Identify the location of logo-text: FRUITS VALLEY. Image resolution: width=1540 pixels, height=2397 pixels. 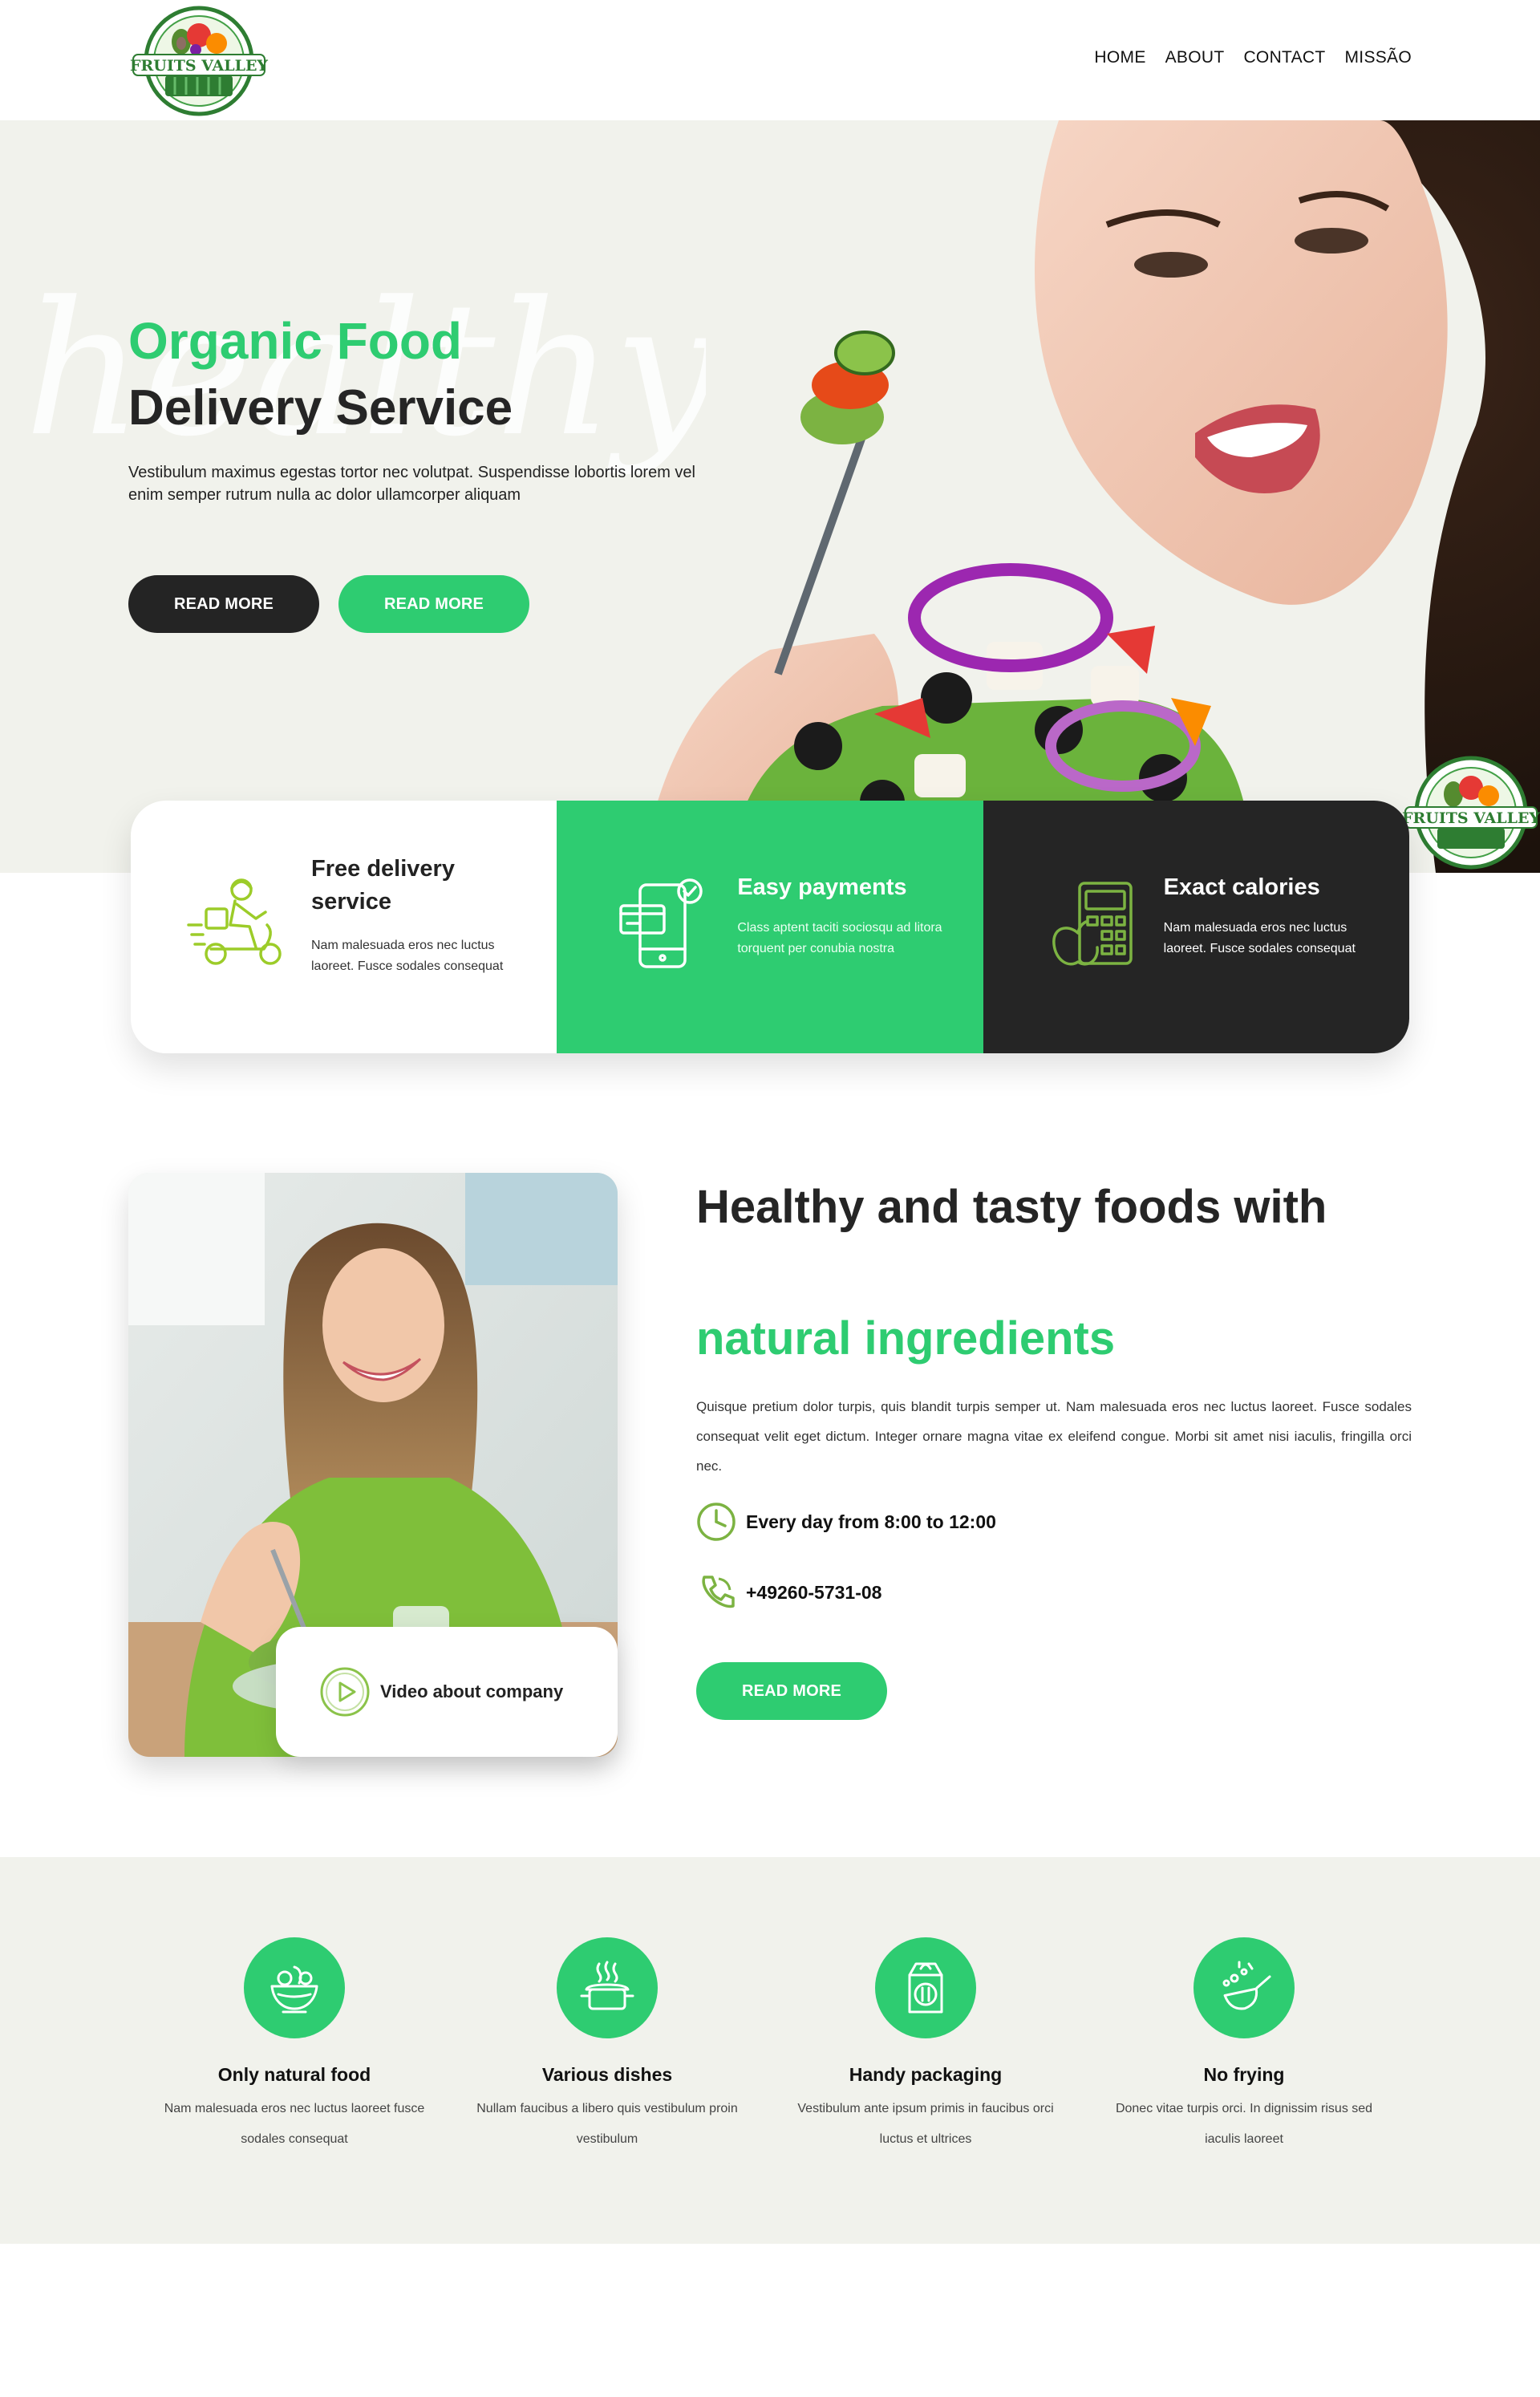
(199, 66).